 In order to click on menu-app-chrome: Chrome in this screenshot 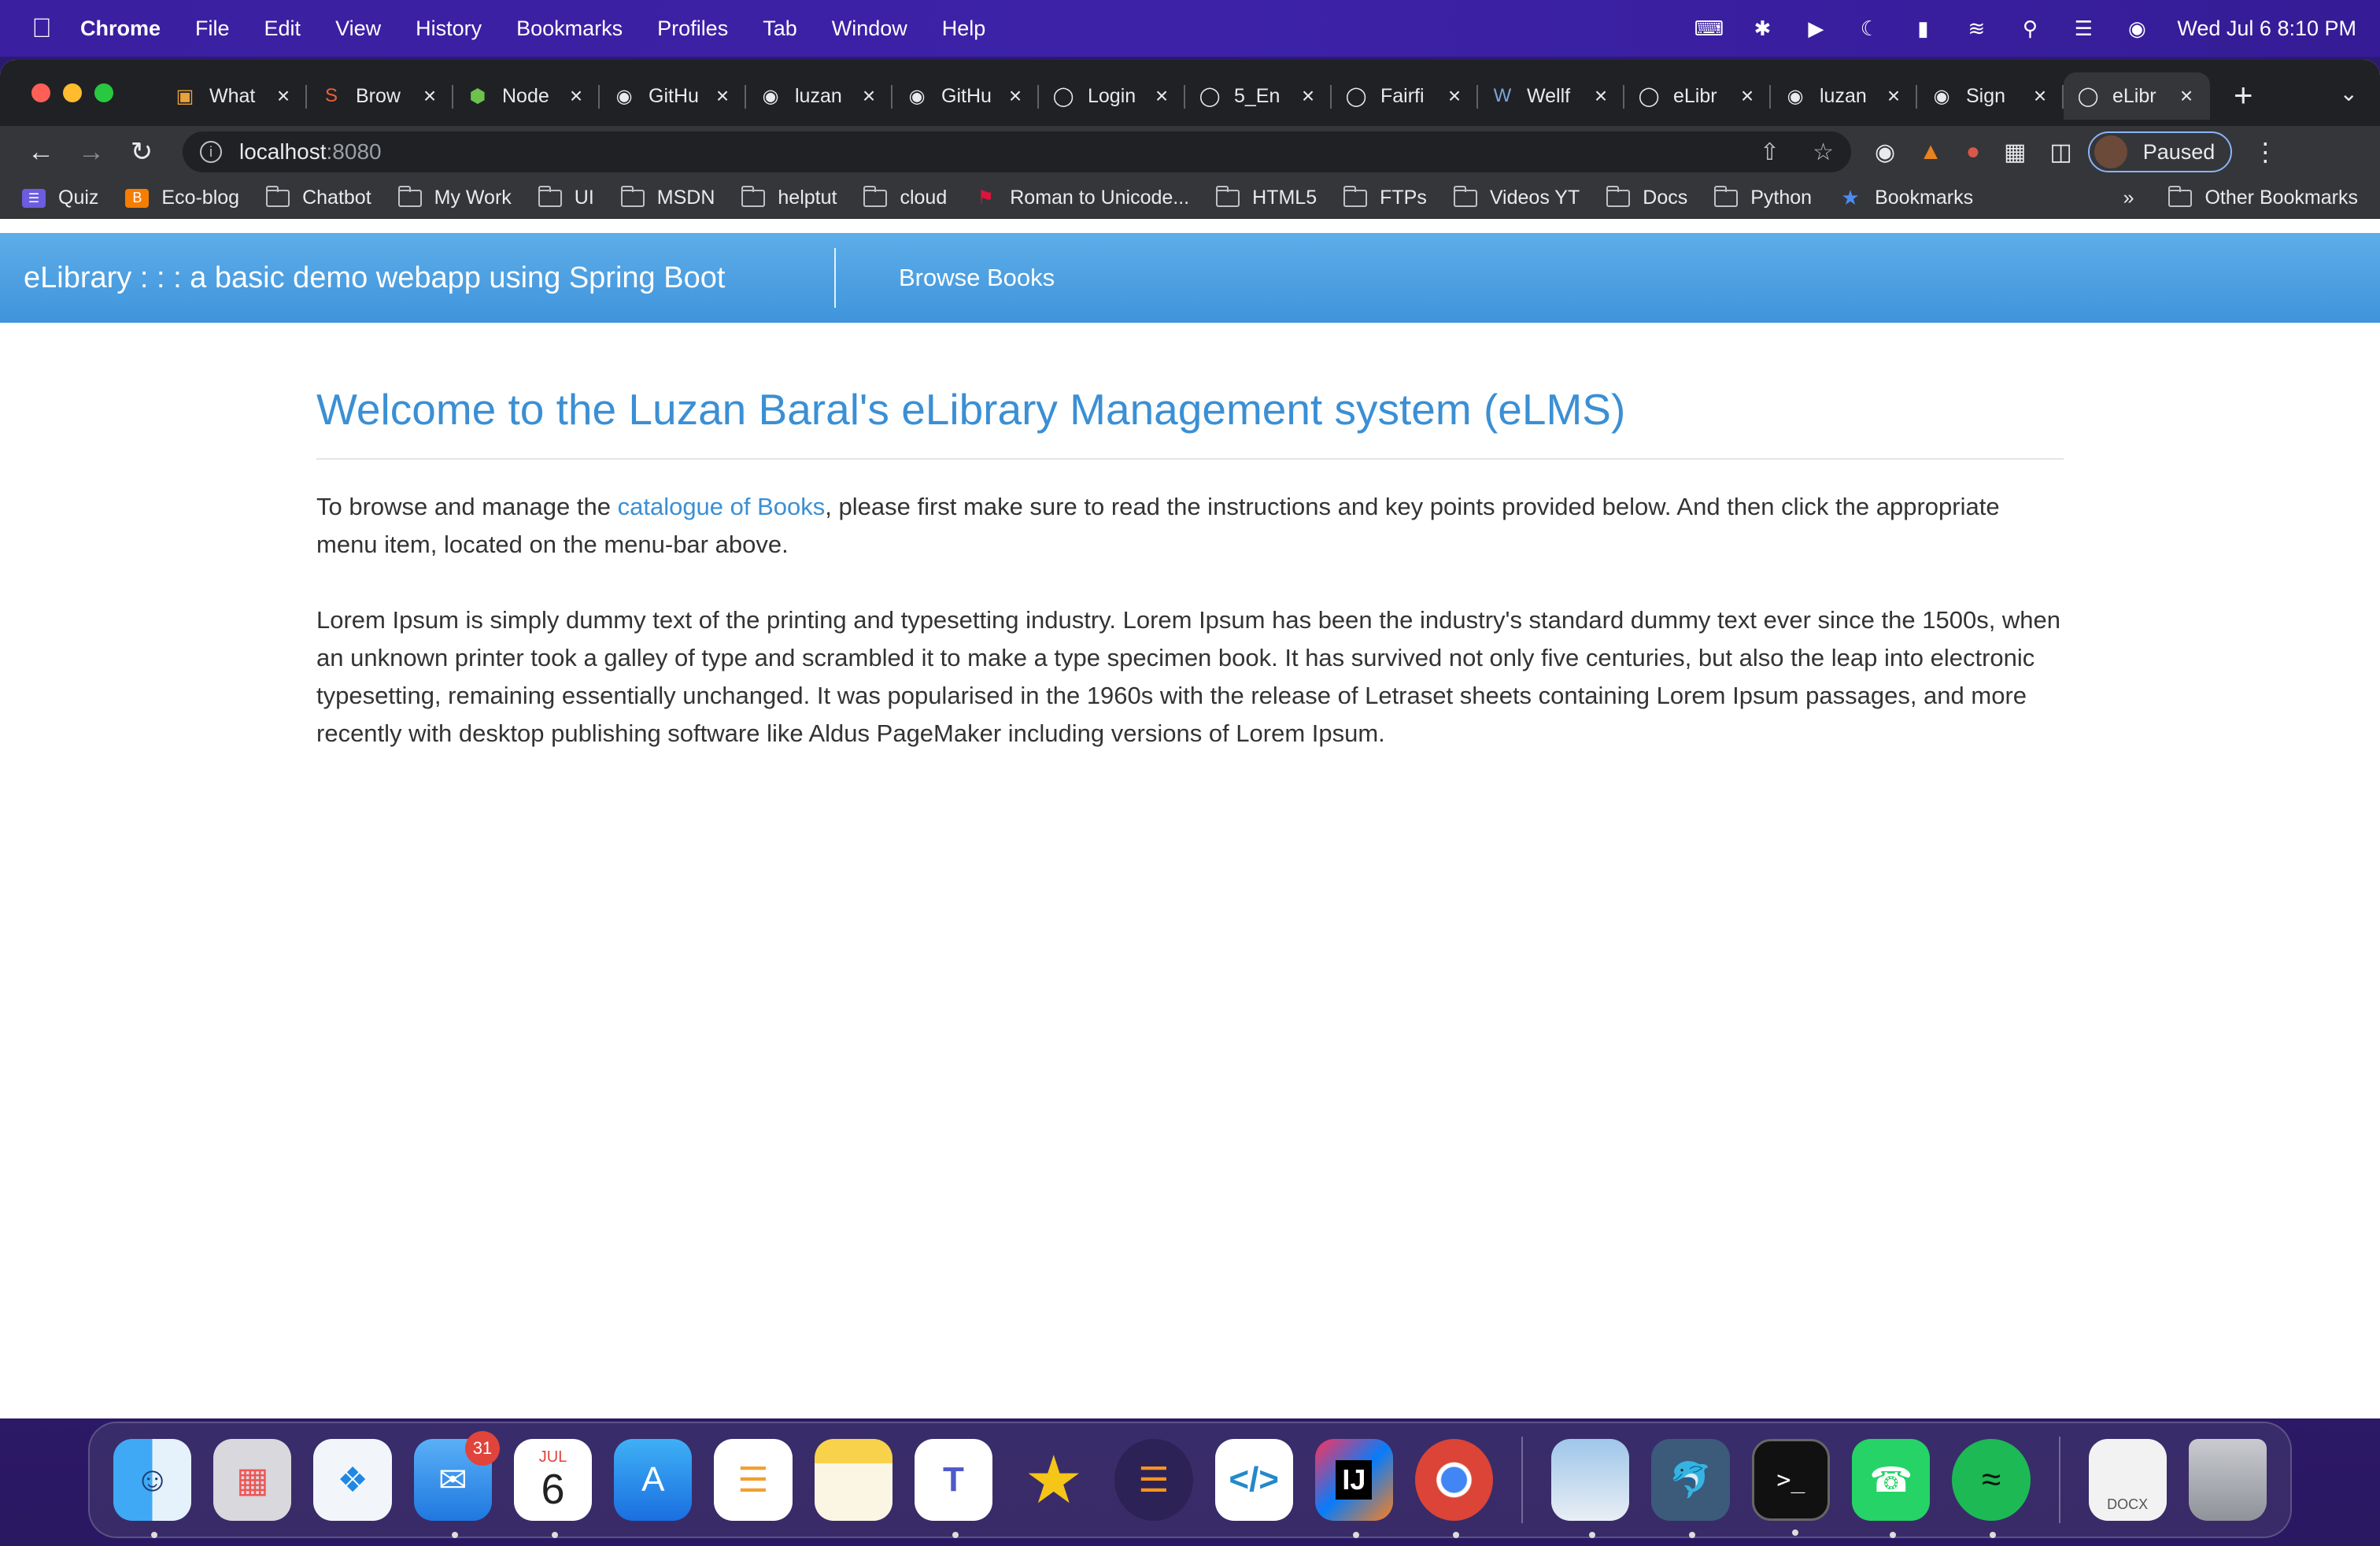, I will do `click(120, 29)`.